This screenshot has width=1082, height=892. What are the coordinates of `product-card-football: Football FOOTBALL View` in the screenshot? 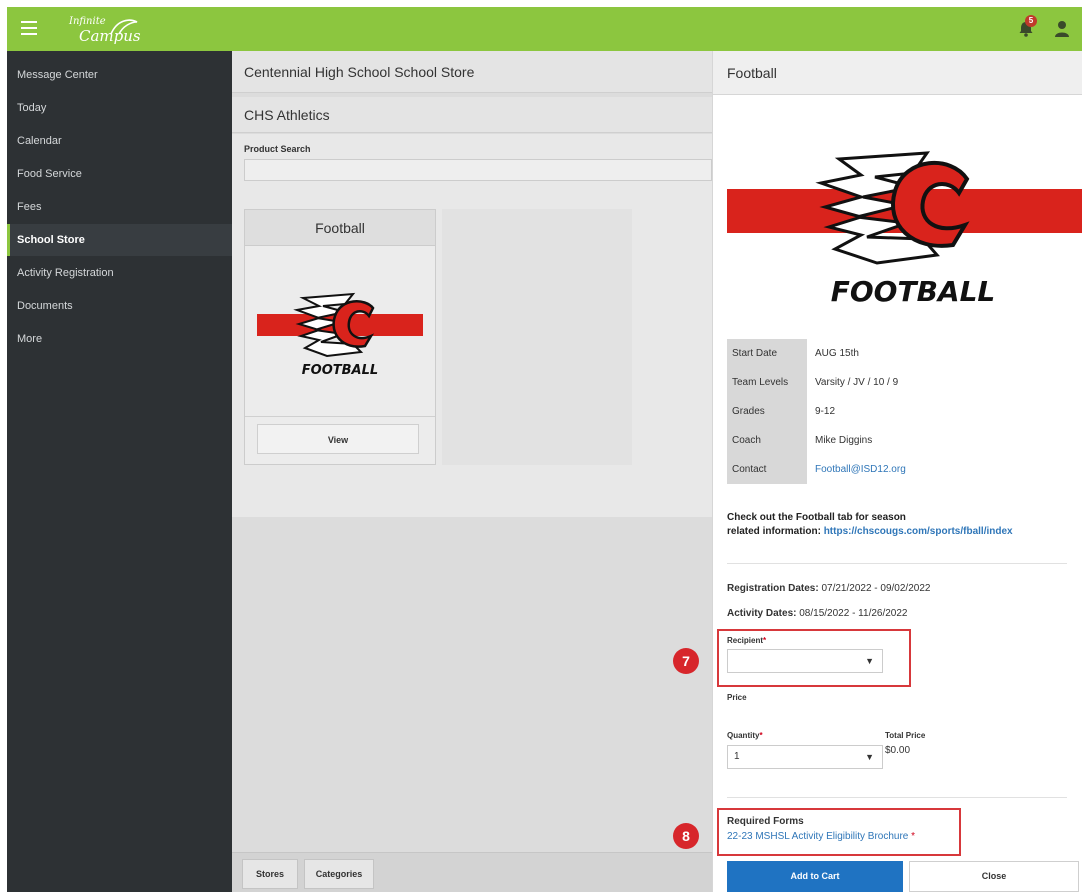 It's located at (340, 337).